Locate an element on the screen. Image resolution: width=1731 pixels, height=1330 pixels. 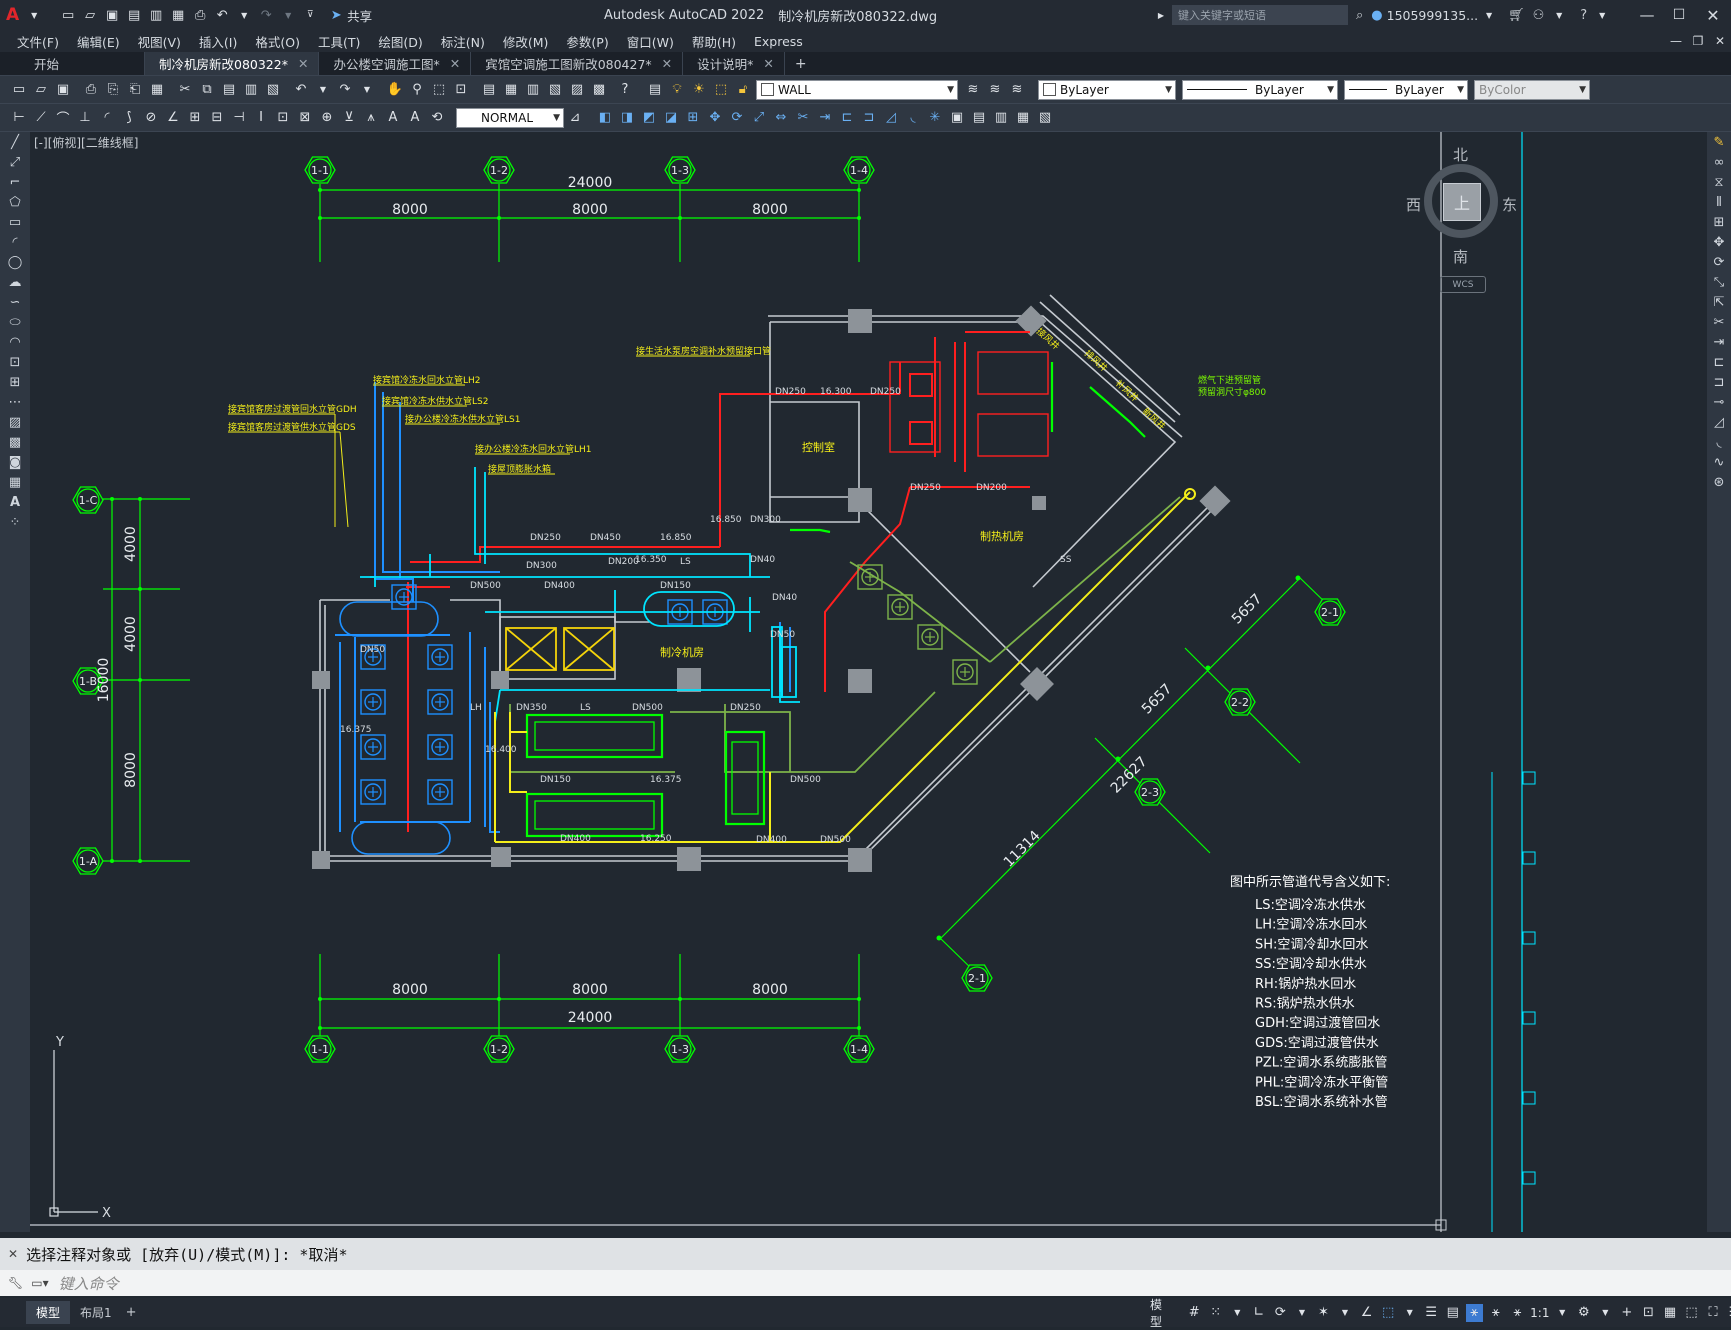
viewcube-west: 西 is located at coordinates (1413, 204).